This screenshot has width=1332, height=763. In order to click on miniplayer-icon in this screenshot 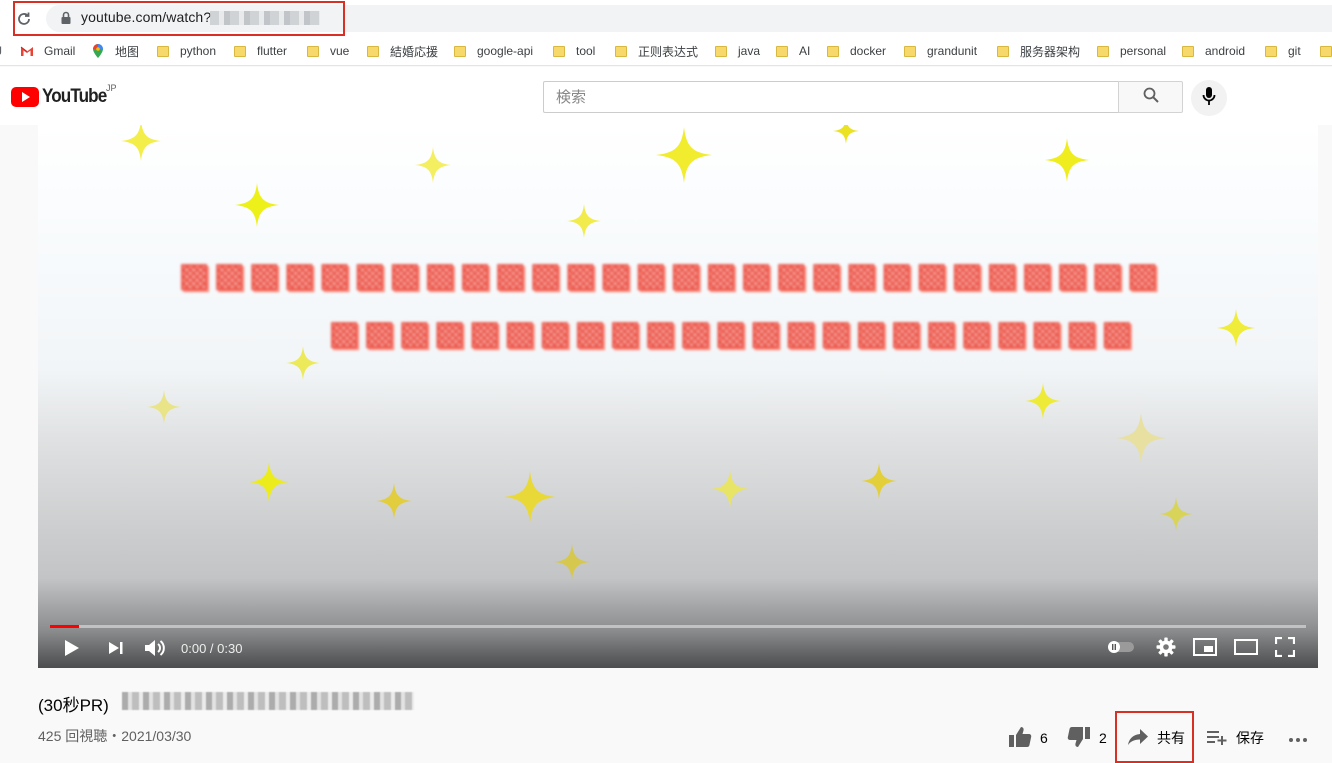, I will do `click(1205, 649)`.